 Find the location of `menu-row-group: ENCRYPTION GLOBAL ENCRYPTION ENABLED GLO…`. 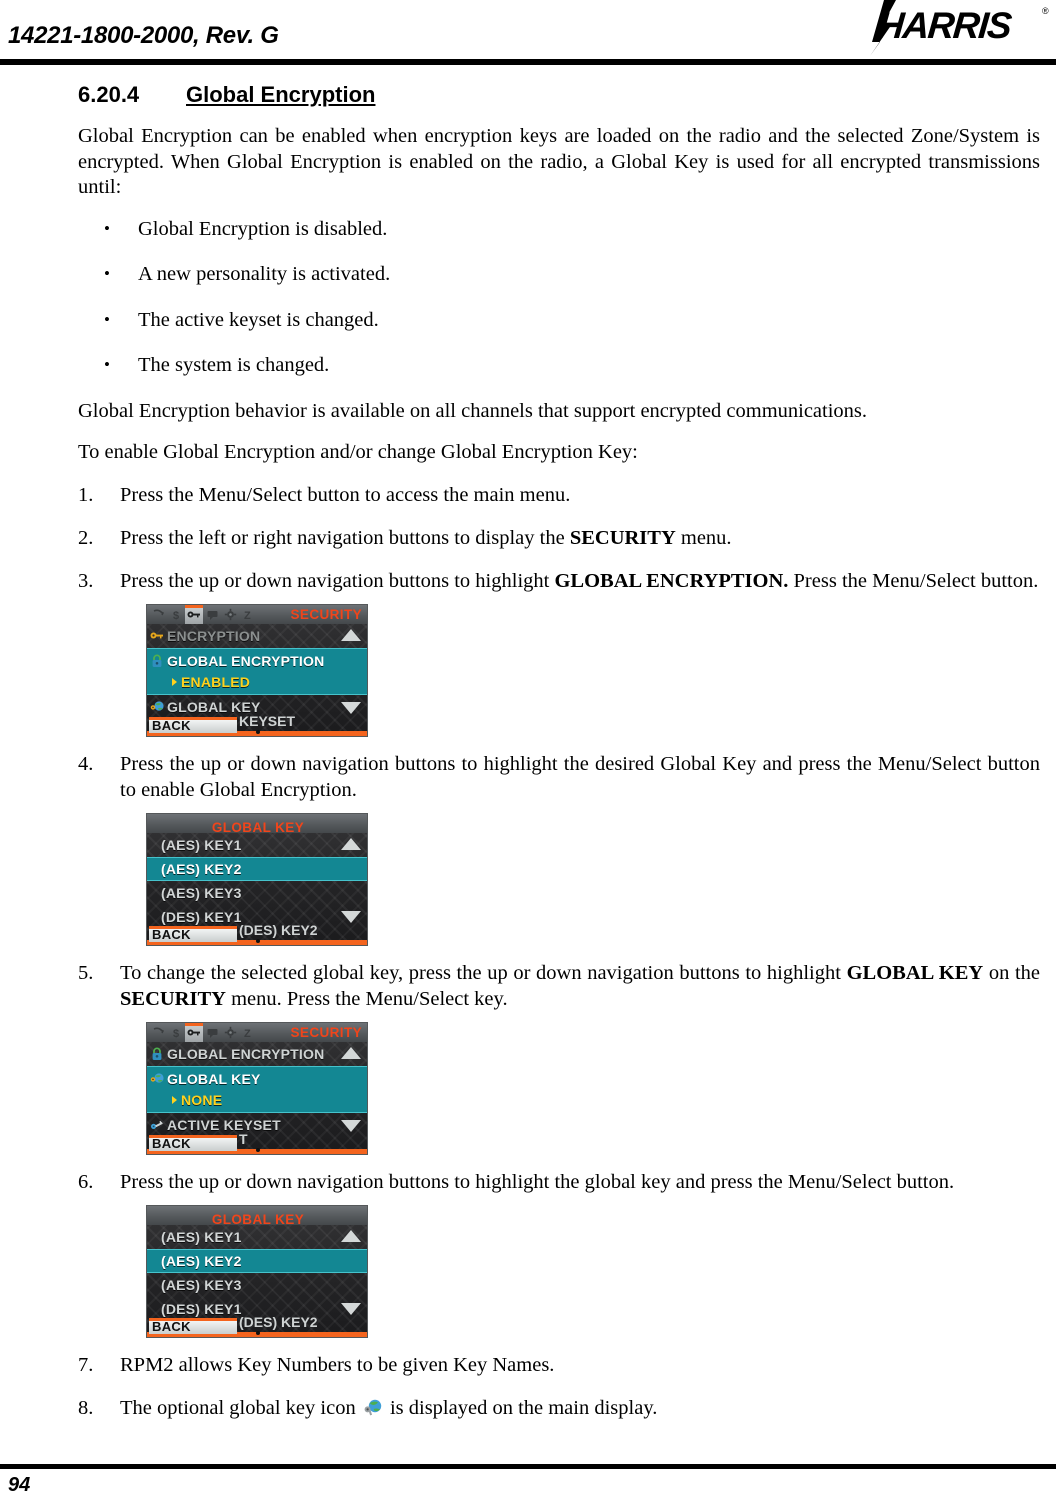

menu-row-group: ENCRYPTION GLOBAL ENCRYPTION ENABLED GLO… is located at coordinates (257, 671).